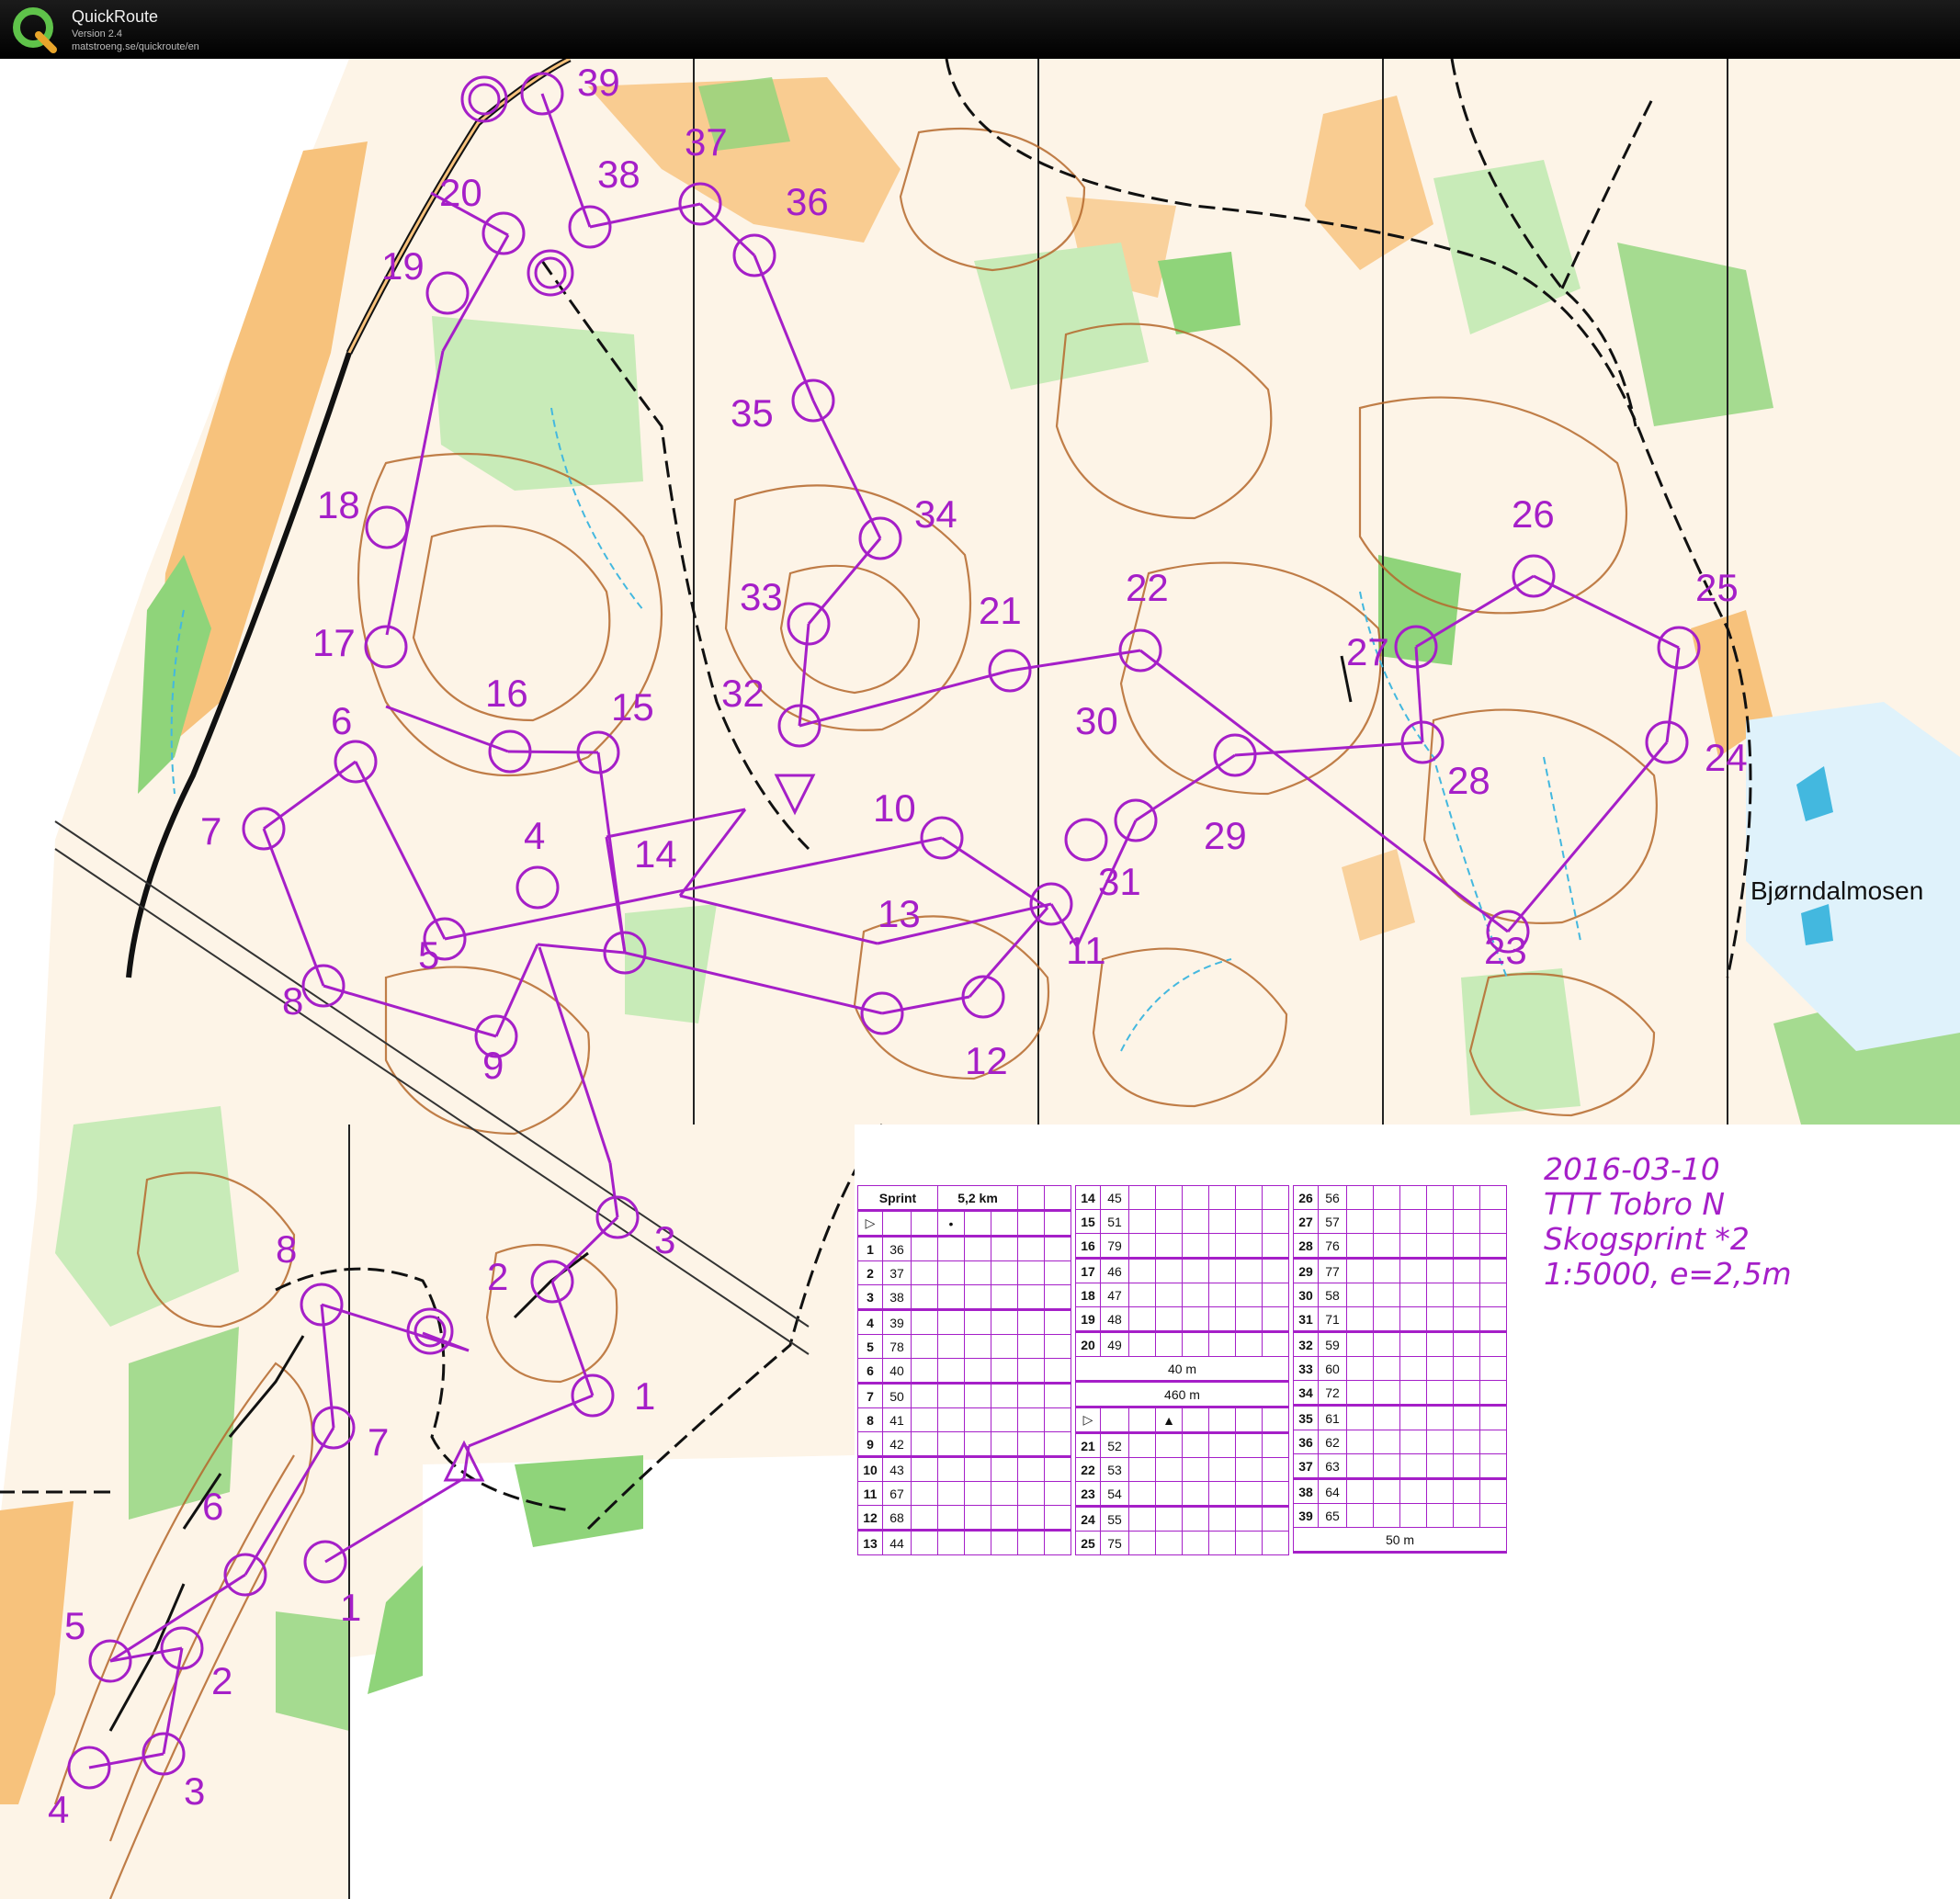 This screenshot has width=1960, height=1899. What do you see at coordinates (507, 694) in the screenshot?
I see `control-number: 16` at bounding box center [507, 694].